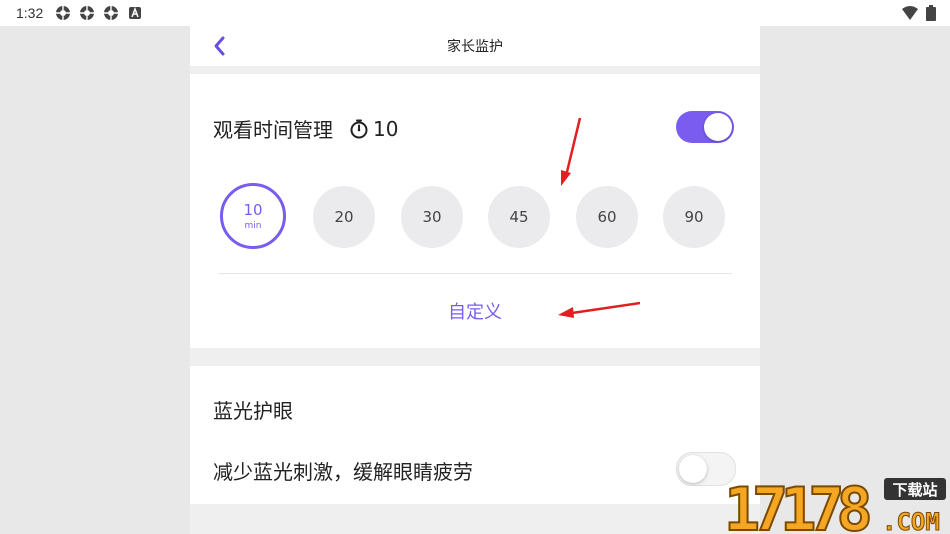  What do you see at coordinates (919, 13) in the screenshot?
I see `status-system-icons` at bounding box center [919, 13].